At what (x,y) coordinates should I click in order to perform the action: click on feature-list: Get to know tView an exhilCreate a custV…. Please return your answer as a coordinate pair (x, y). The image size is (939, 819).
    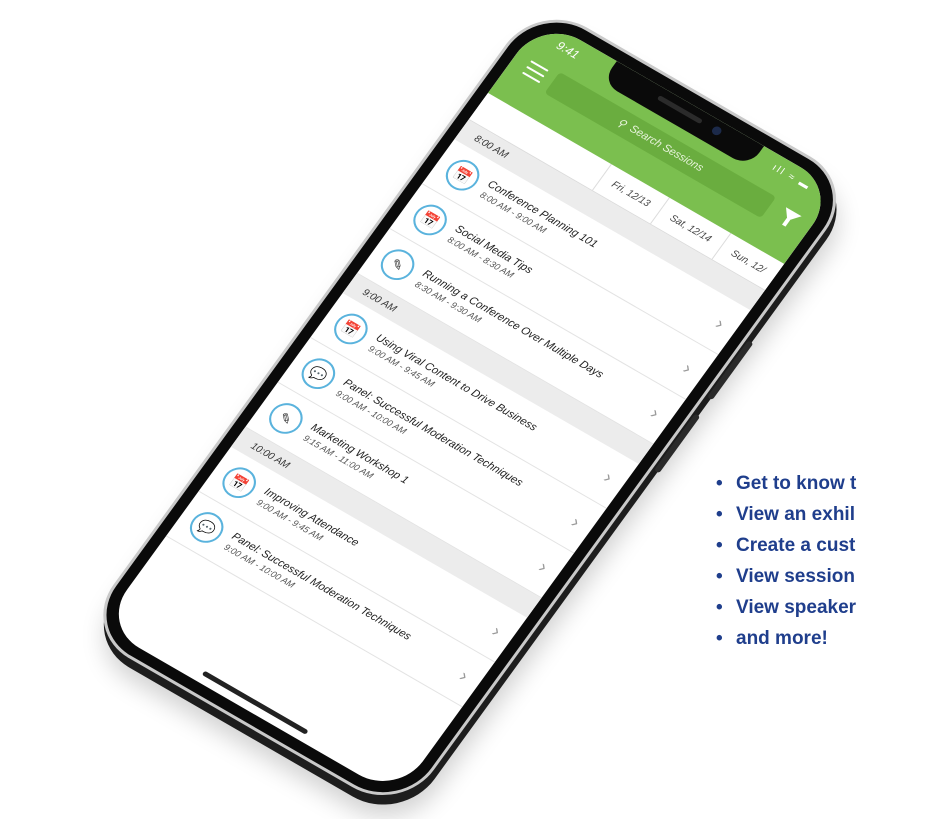
    Looking at the image, I should click on (827, 561).